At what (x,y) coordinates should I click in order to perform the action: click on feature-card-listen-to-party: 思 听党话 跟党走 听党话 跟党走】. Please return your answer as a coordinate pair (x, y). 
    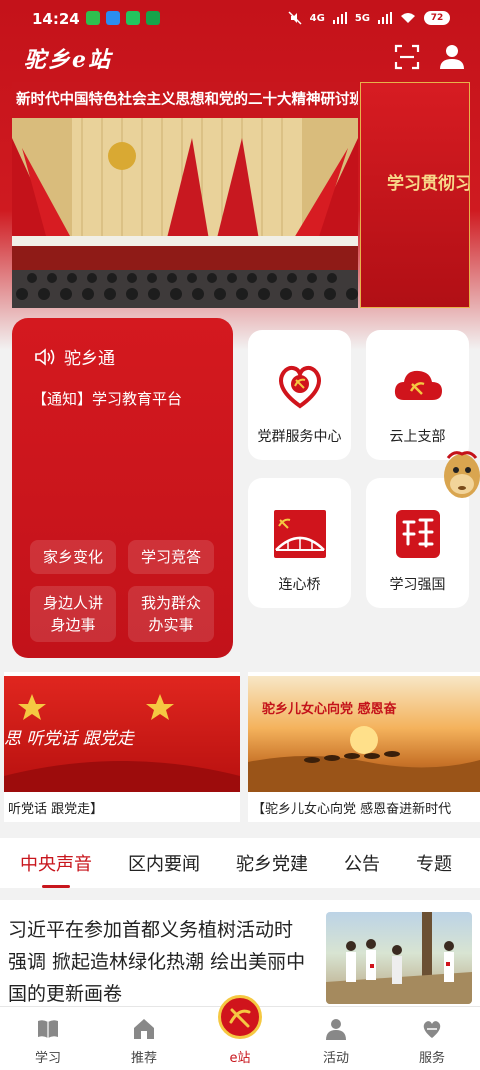
    Looking at the image, I should click on (122, 747).